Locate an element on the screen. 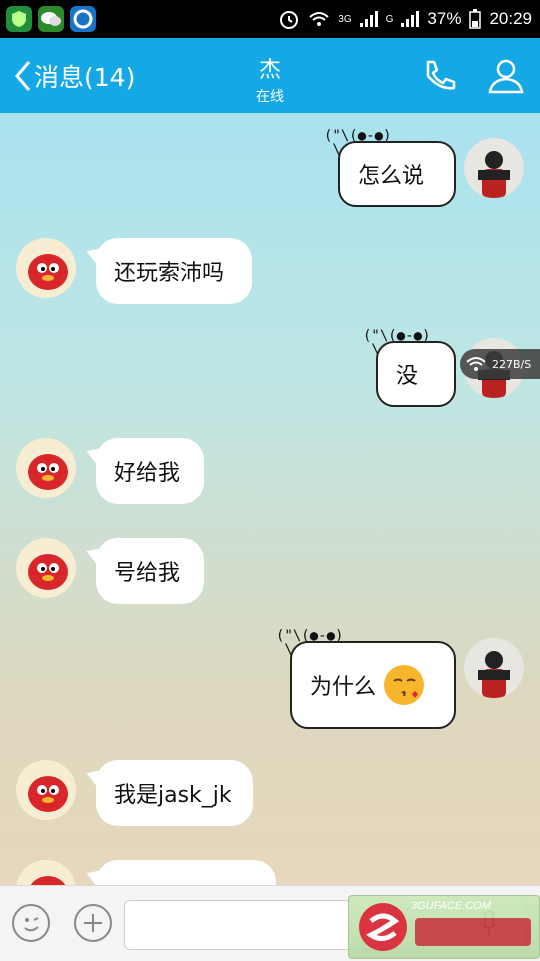 The image size is (540, 961). qq-browser-icon is located at coordinates (83, 19).